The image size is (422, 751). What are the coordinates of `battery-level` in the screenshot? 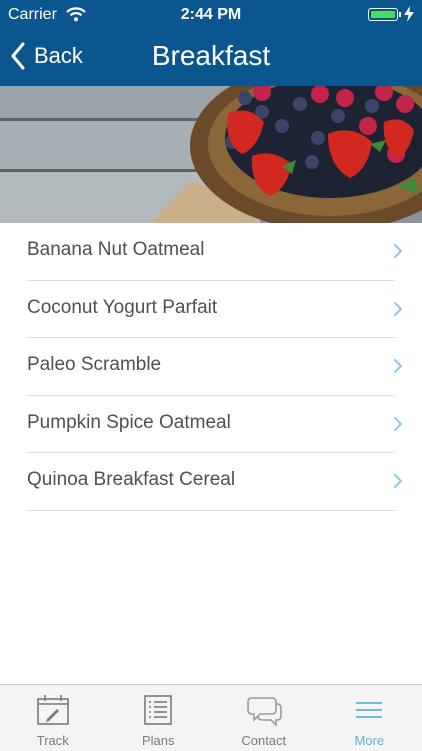 It's located at (383, 14).